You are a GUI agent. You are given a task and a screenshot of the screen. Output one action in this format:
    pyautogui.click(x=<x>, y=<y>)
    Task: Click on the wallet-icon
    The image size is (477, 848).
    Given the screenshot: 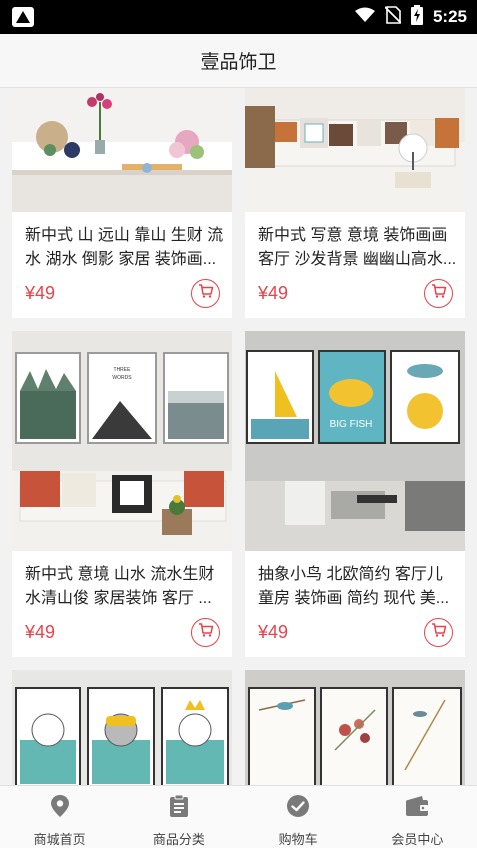 What is the action you would take?
    pyautogui.click(x=417, y=808)
    